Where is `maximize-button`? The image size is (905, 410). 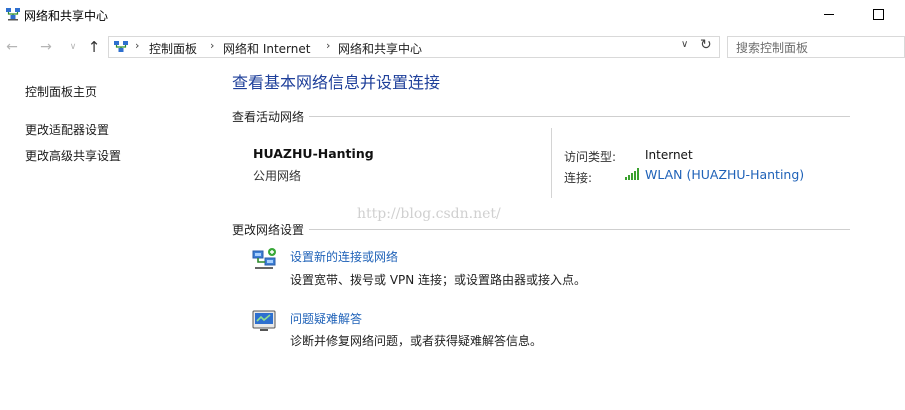
maximize-button is located at coordinates (878, 15).